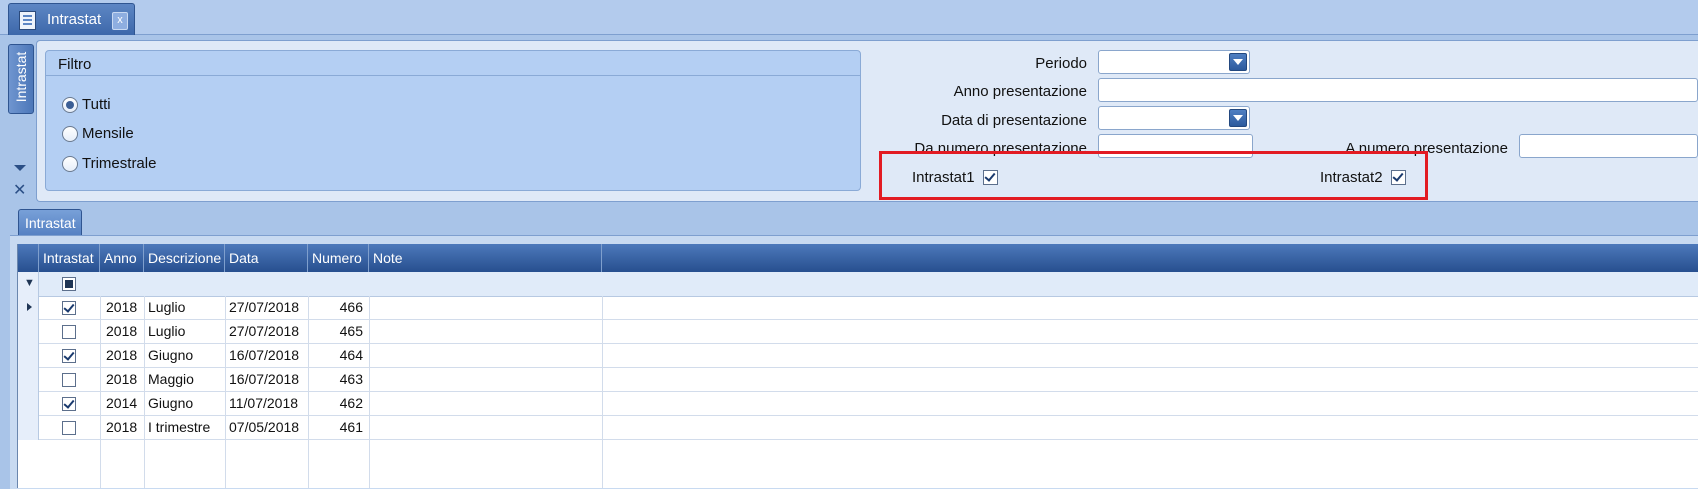 The image size is (1698, 489). Describe the element at coordinates (849, 17) in the screenshot. I see `document-tab-strip: Intrastat x` at that location.